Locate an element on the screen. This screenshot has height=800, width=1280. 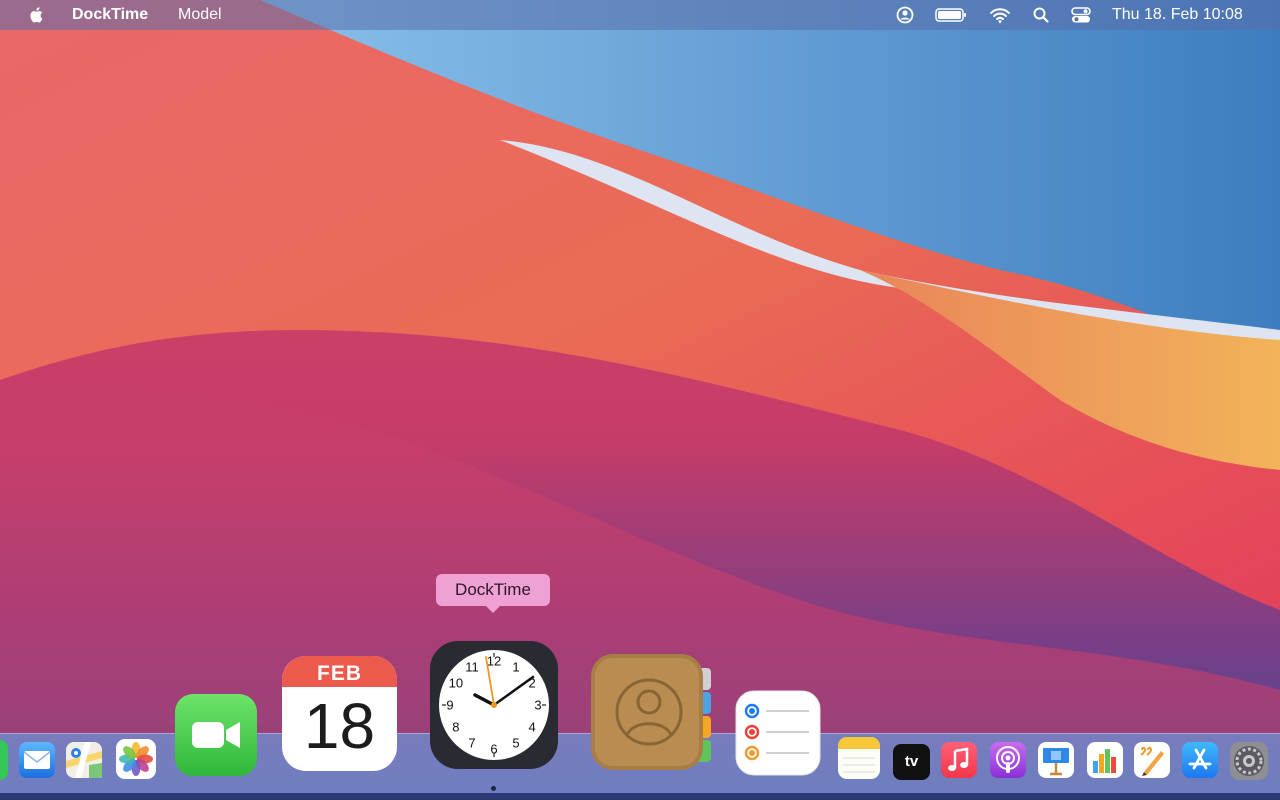
calendar-day: 18 is located at coordinates (339, 726).